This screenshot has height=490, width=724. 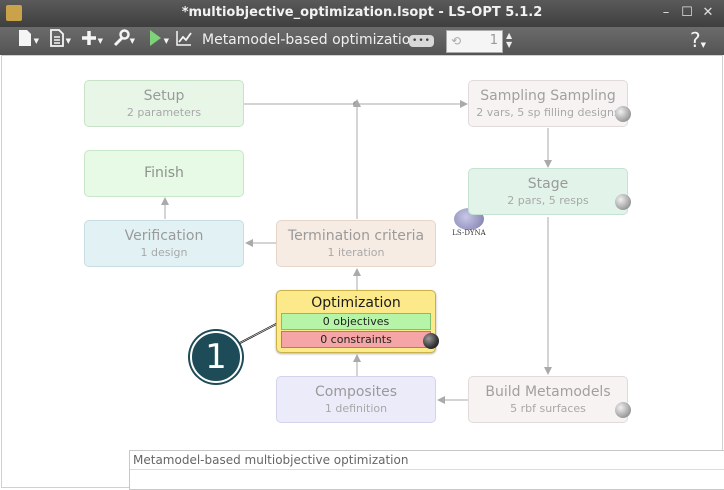 I want to click on task-label: Metamodel-based optimization, so click(x=311, y=40).